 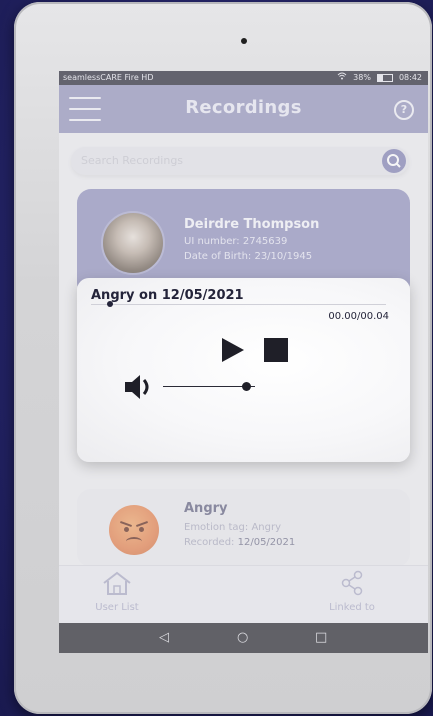 What do you see at coordinates (110, 304) in the screenshot?
I see `progress-handle` at bounding box center [110, 304].